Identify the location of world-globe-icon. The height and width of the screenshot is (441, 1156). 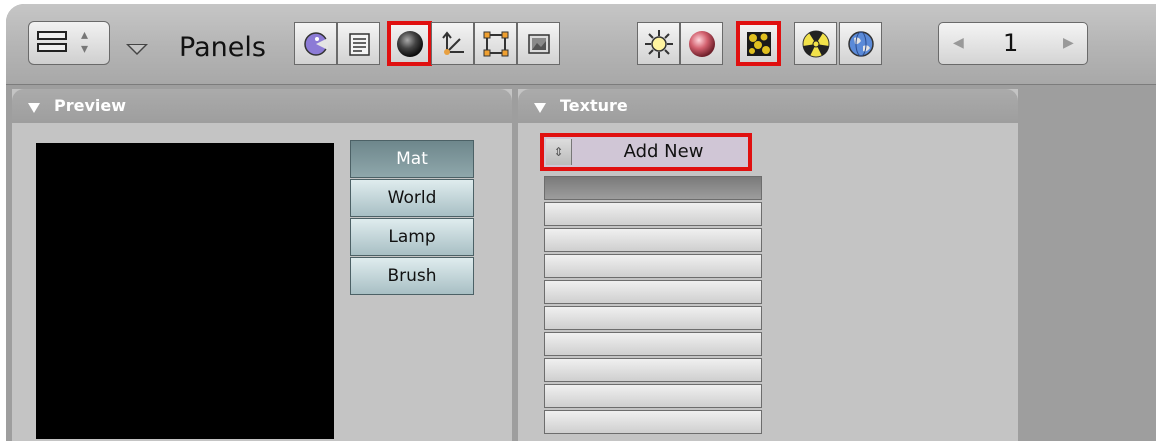
(860, 43).